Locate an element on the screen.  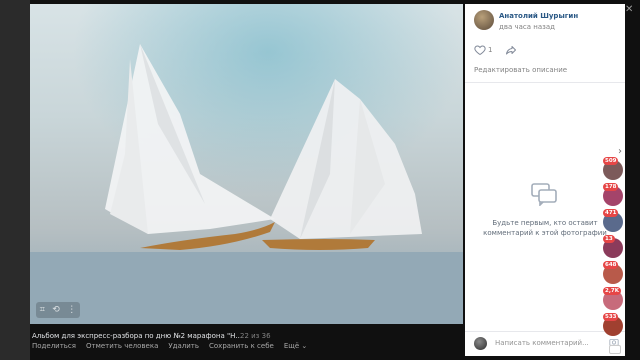
chat-avatar: 471 is located at coordinates (613, 220).